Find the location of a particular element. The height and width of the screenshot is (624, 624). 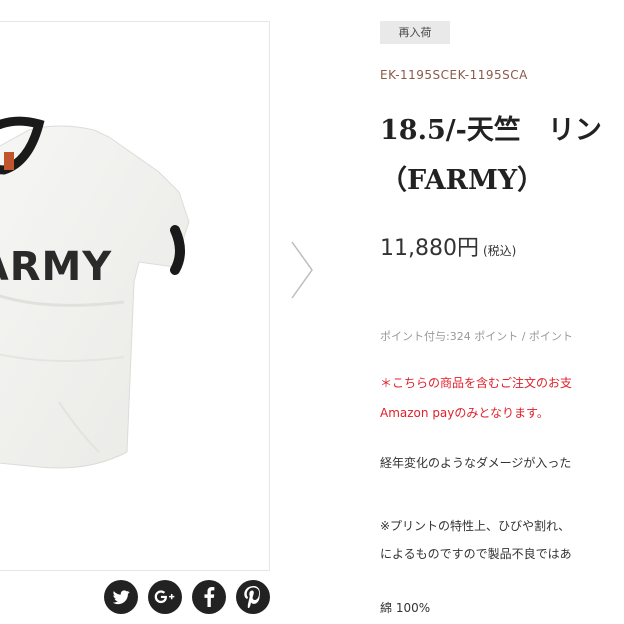

twitter-share-button is located at coordinates (121, 597).